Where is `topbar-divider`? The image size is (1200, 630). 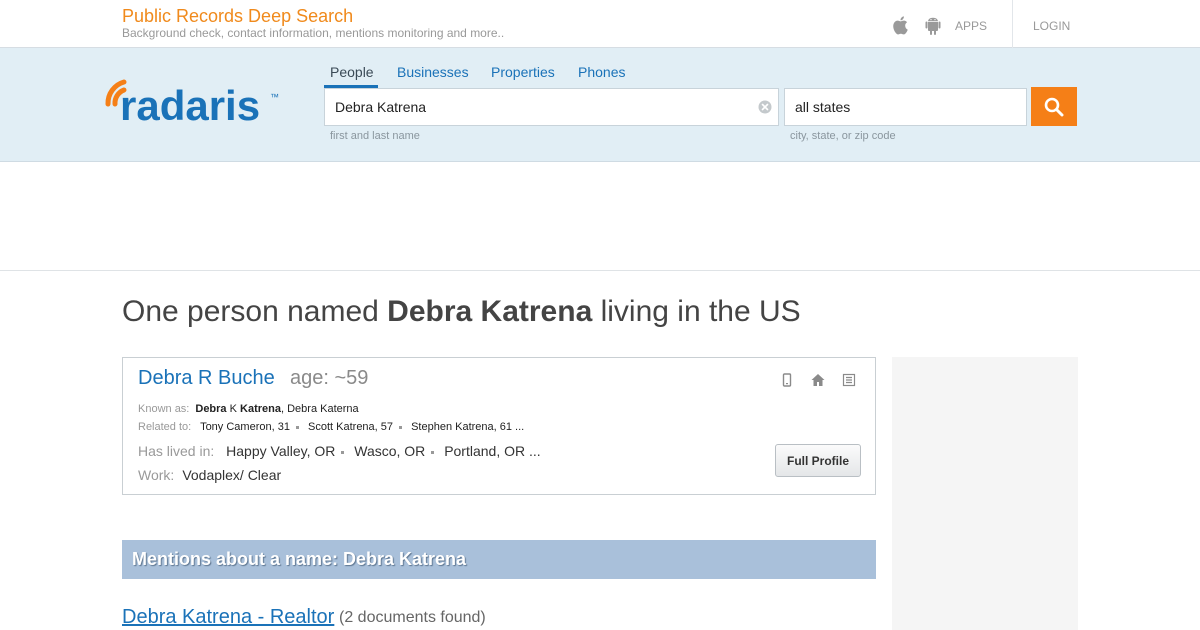
topbar-divider is located at coordinates (1012, 24).